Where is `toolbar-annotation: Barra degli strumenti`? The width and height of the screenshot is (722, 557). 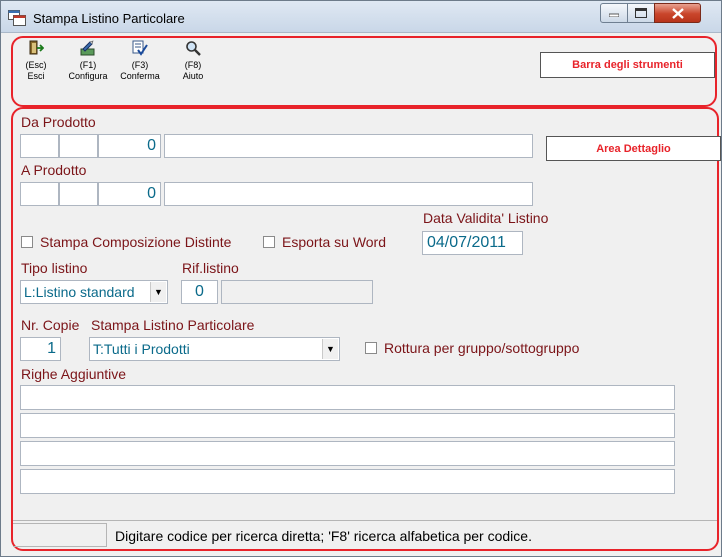
toolbar-annotation: Barra degli strumenti is located at coordinates (627, 65).